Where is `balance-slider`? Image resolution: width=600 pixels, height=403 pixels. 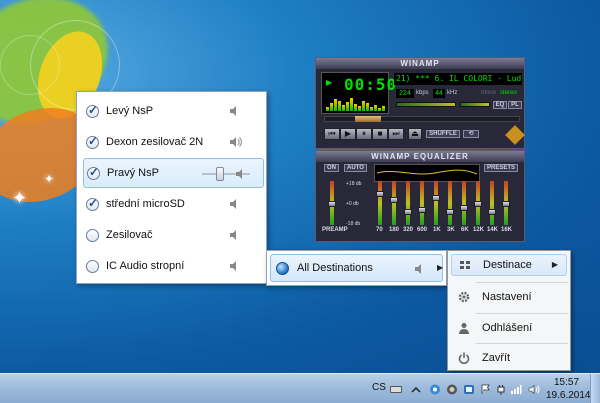 balance-slider is located at coordinates (475, 104).